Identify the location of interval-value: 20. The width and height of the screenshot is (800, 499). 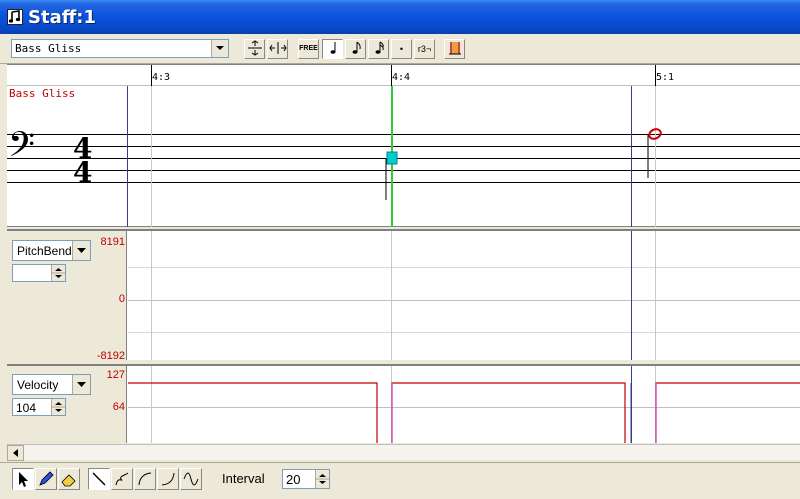
(293, 479).